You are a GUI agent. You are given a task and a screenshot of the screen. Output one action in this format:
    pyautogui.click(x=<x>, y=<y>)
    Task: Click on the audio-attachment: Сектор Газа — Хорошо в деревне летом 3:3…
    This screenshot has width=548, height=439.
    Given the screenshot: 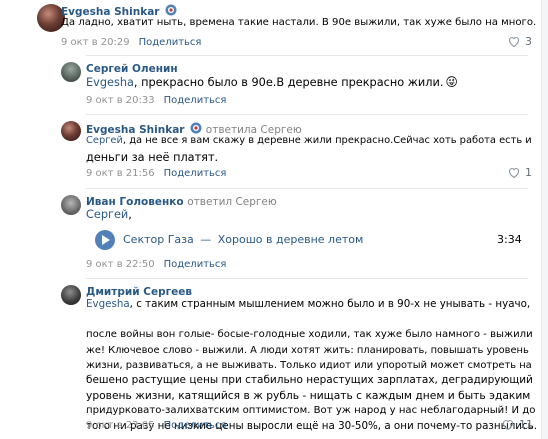 What is the action you would take?
    pyautogui.click(x=306, y=240)
    